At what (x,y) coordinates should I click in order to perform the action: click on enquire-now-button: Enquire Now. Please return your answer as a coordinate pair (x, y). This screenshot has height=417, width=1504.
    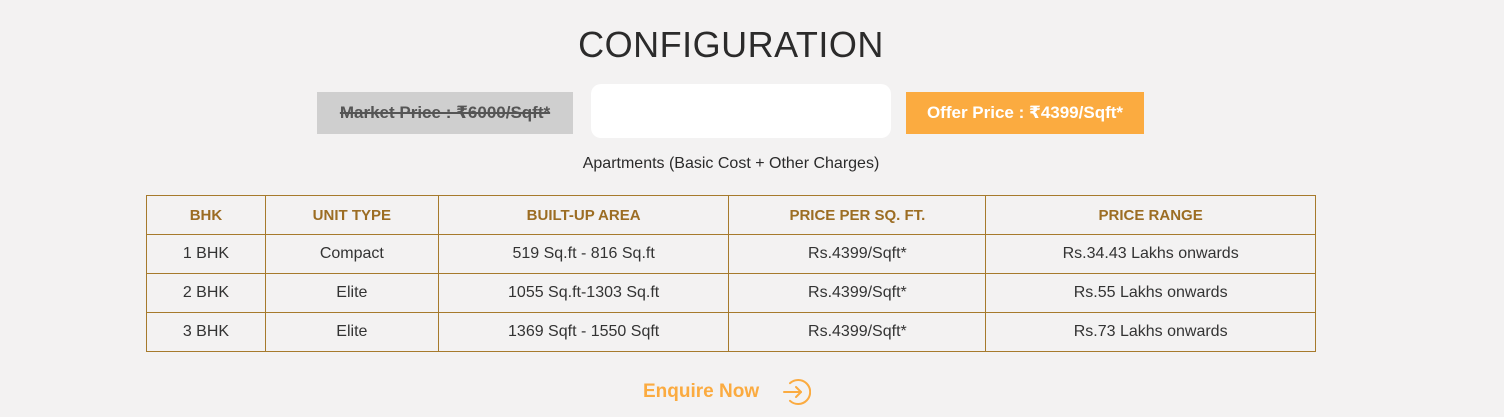
    Looking at the image, I should click on (727, 392).